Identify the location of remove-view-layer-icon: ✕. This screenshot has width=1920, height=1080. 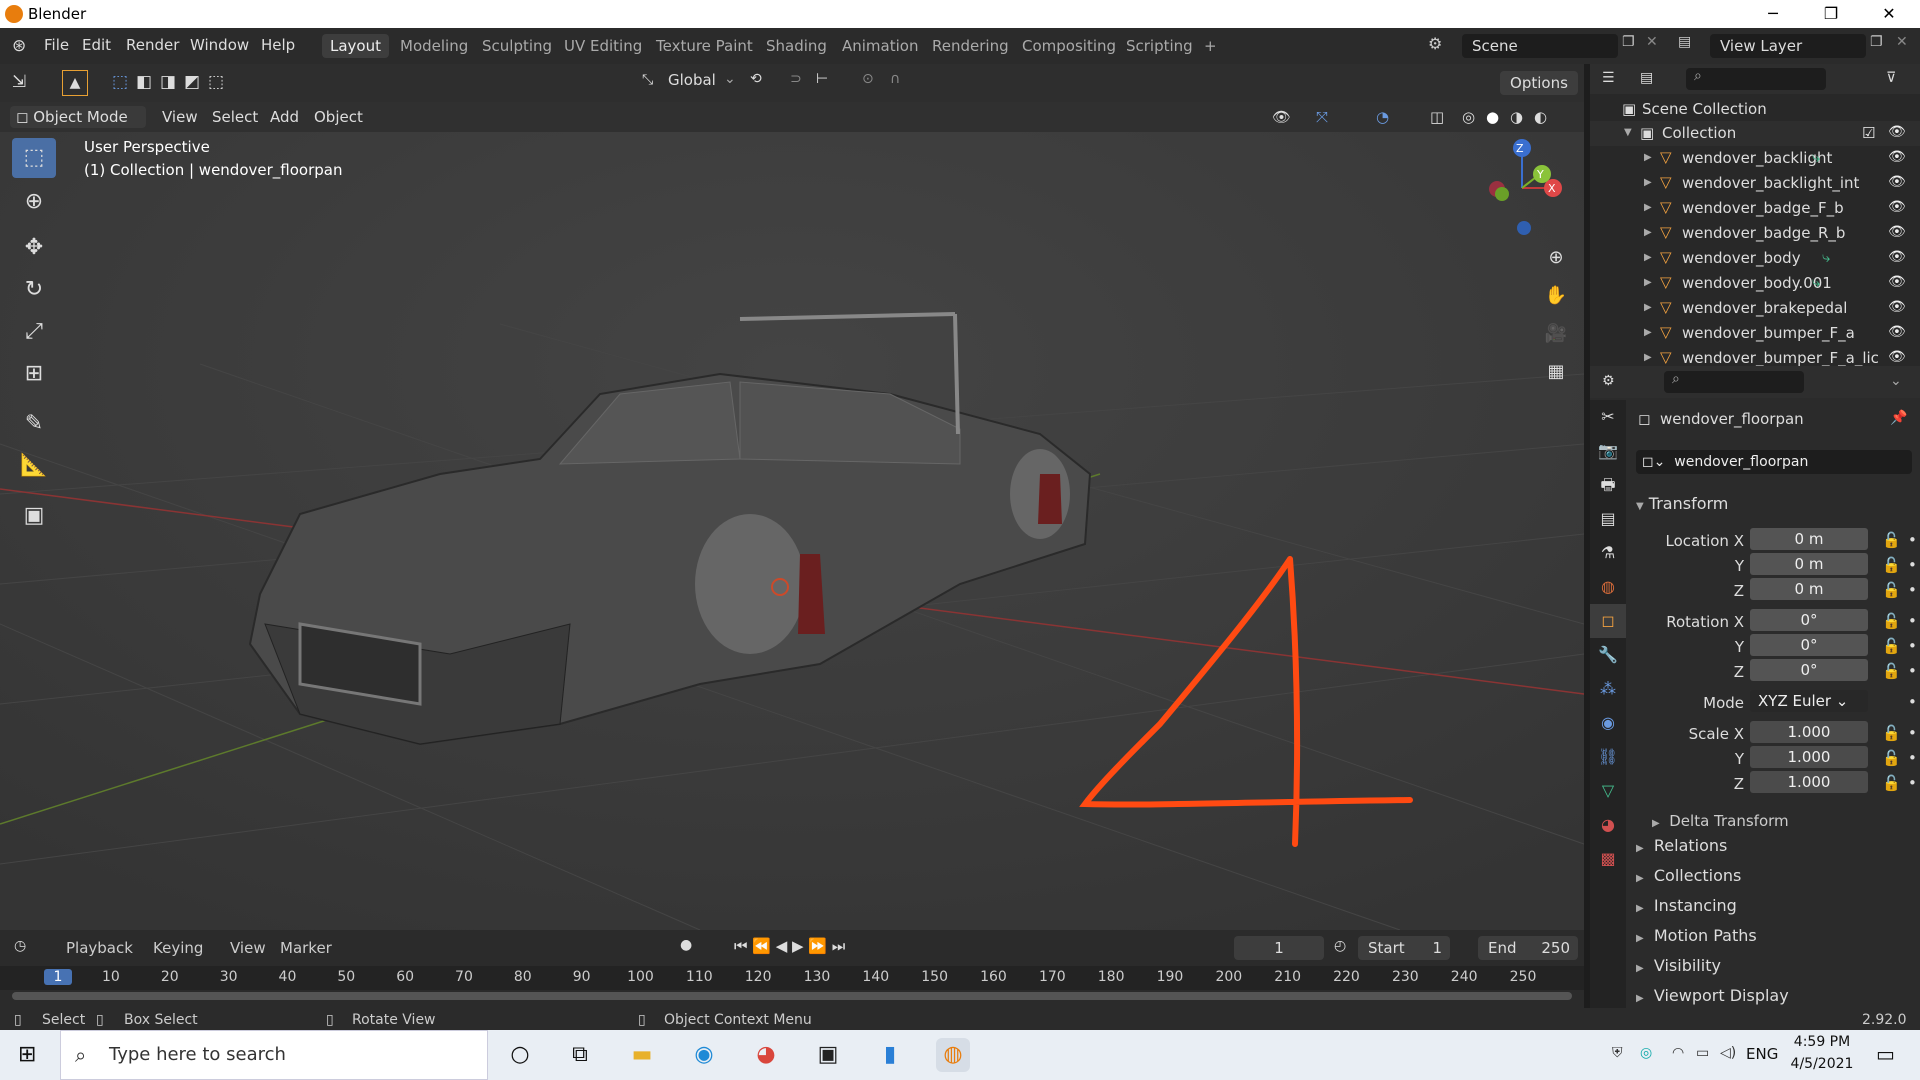
(1902, 42).